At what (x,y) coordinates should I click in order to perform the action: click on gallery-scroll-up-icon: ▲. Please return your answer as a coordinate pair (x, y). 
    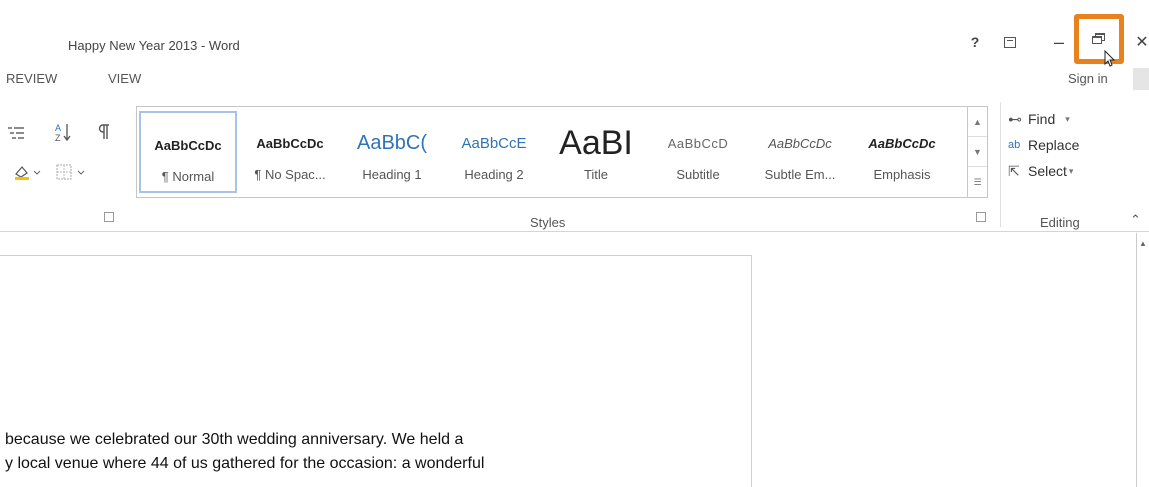
    Looking at the image, I should click on (977, 122).